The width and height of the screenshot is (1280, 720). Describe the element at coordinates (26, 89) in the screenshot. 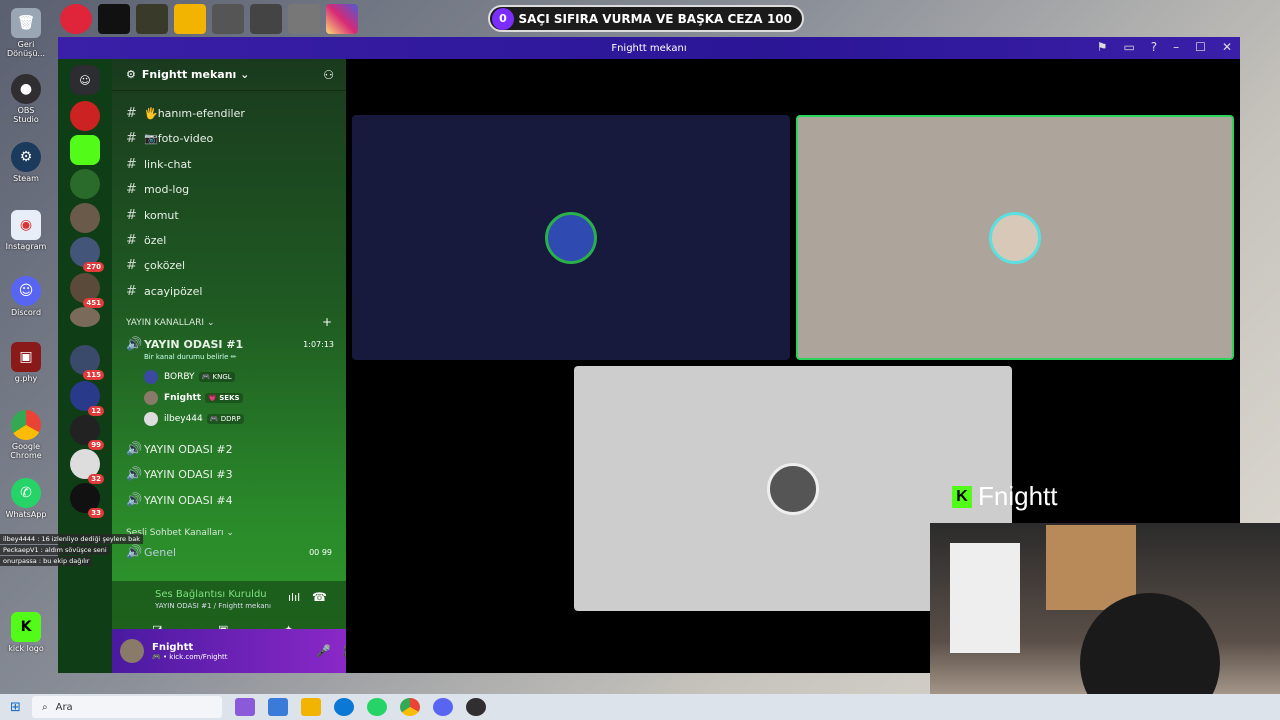

I see `obs-icon: ●` at that location.